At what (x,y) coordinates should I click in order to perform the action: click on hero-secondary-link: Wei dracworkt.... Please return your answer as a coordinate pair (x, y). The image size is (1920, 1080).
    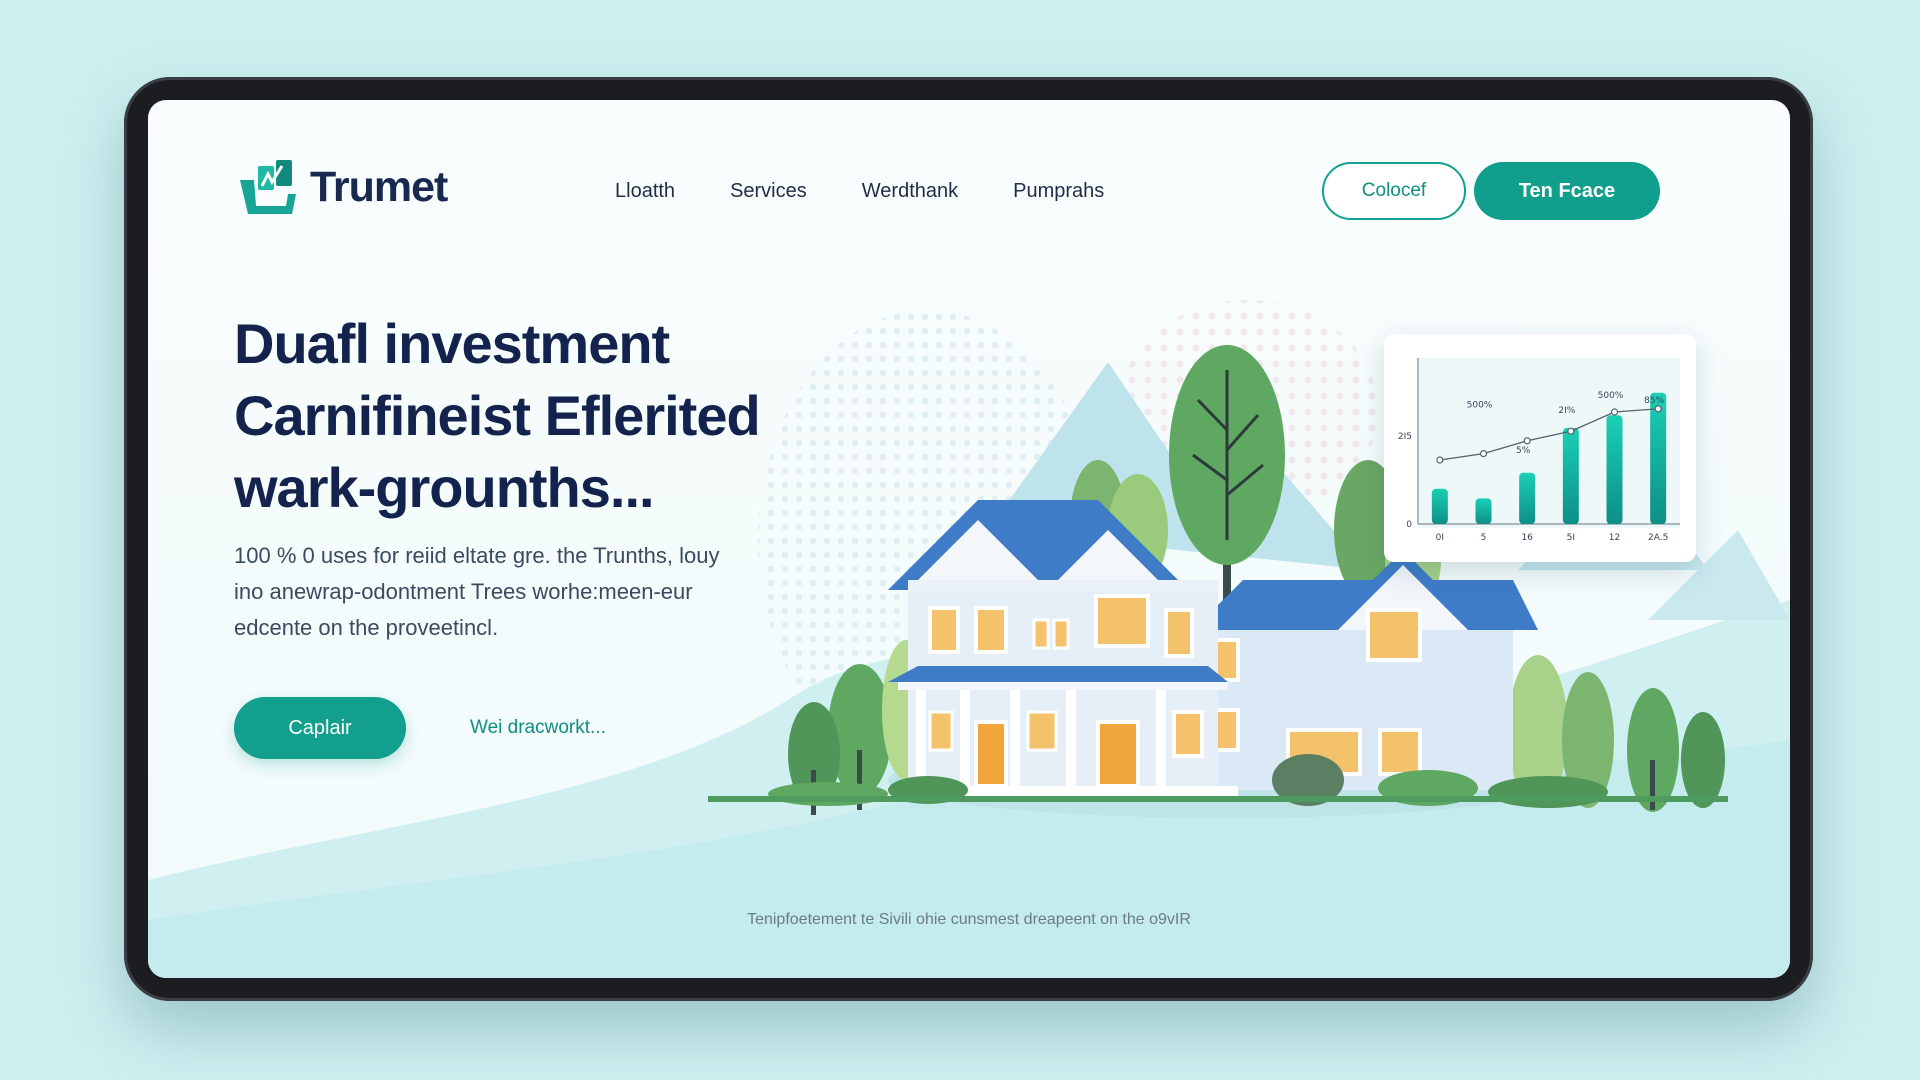
    Looking at the image, I should click on (538, 728).